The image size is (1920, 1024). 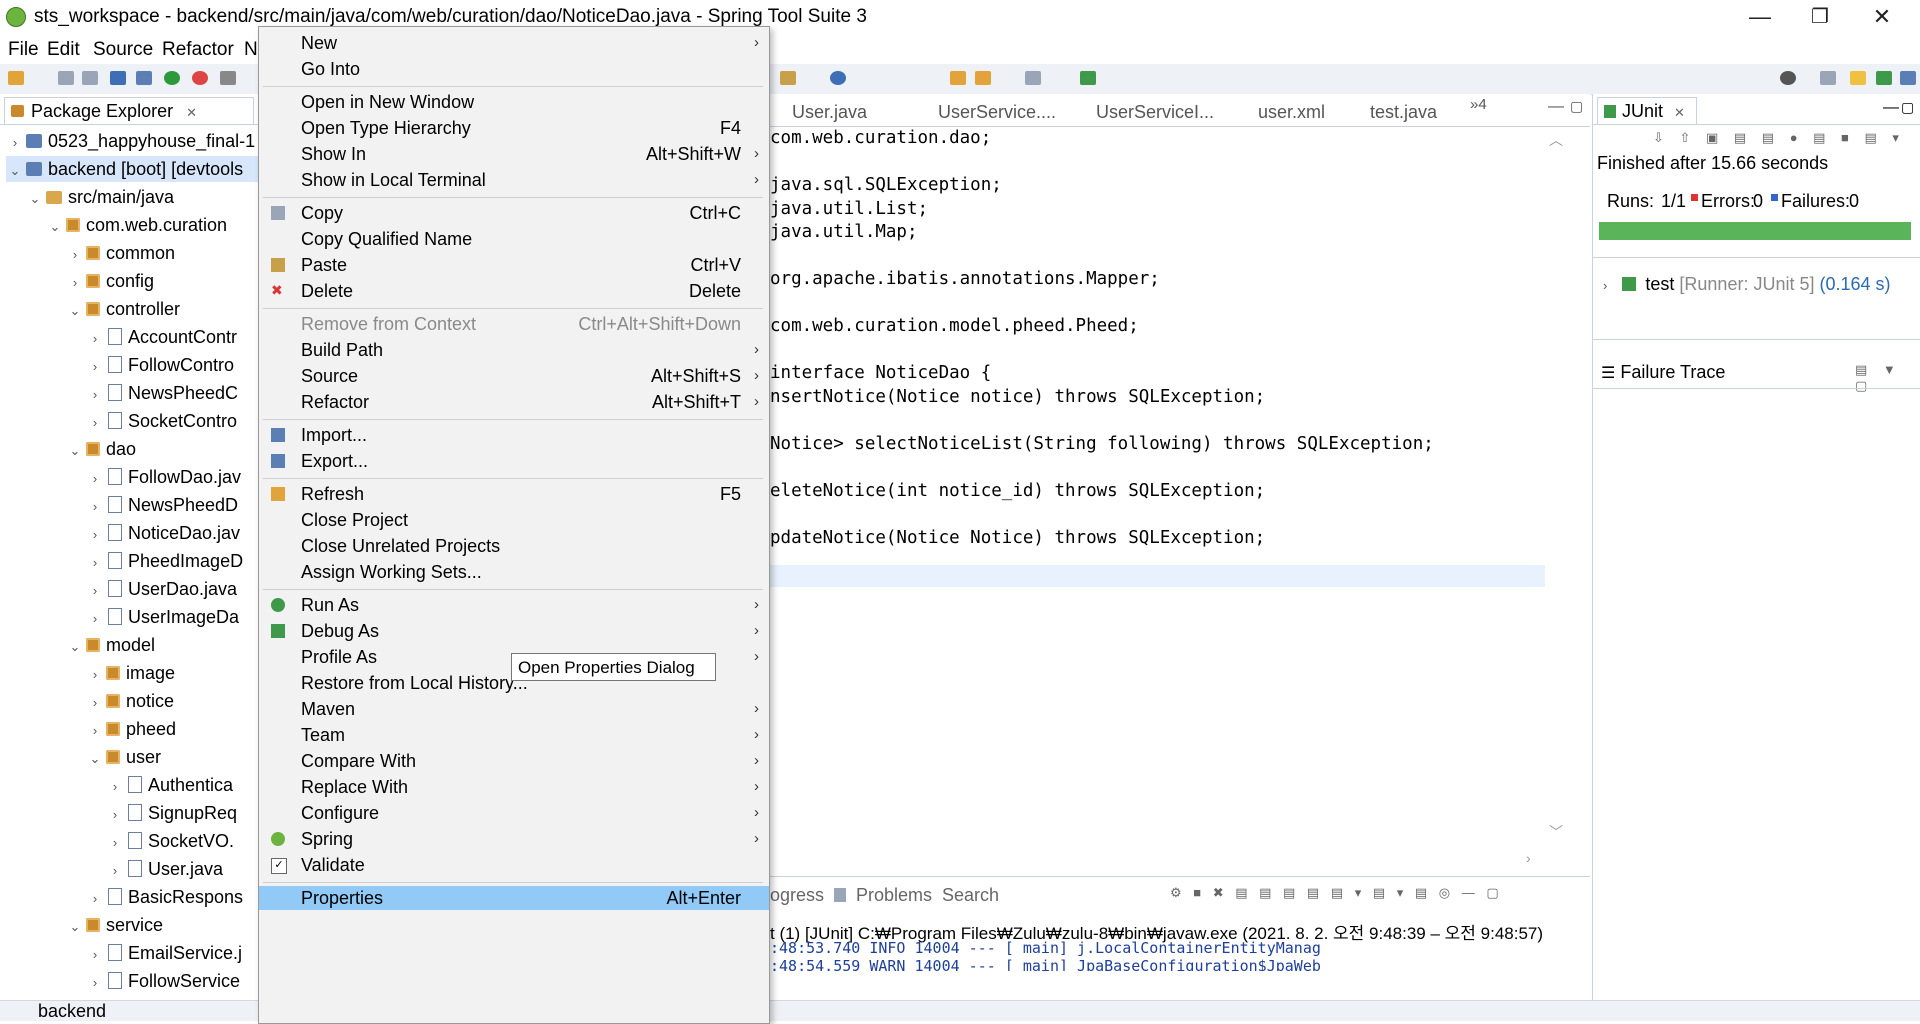 I want to click on tree-item: ⌄ backend [boot] [devtools, so click(x=145, y=170).